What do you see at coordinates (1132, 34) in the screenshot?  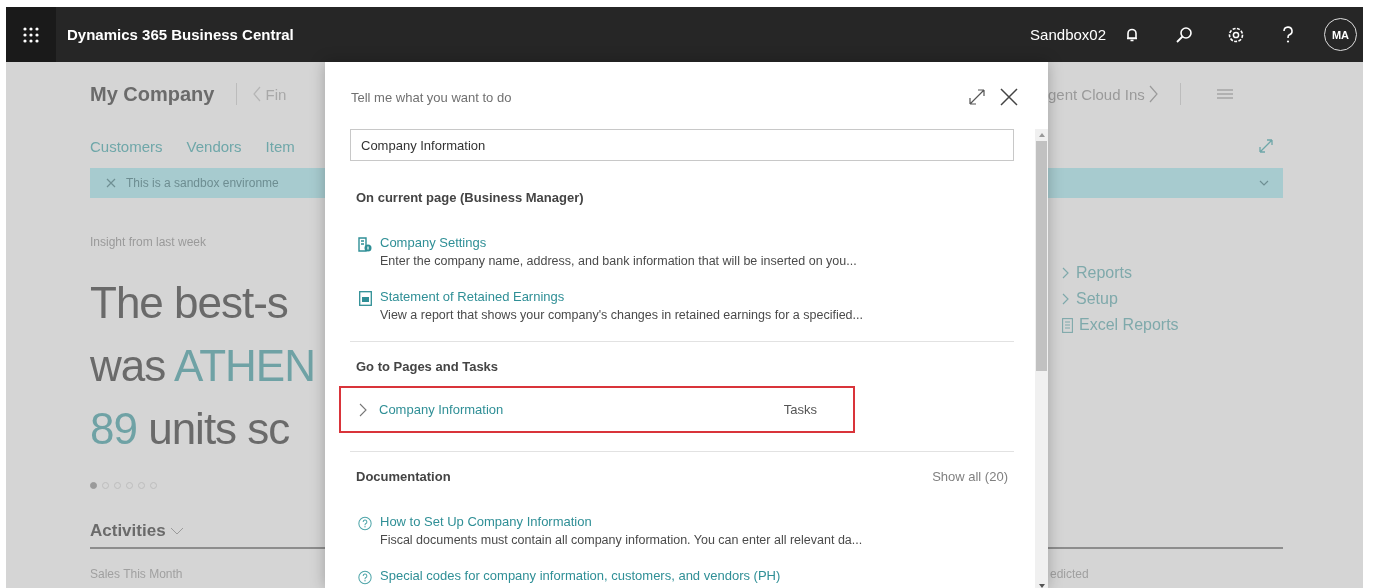 I see `bell-icon` at bounding box center [1132, 34].